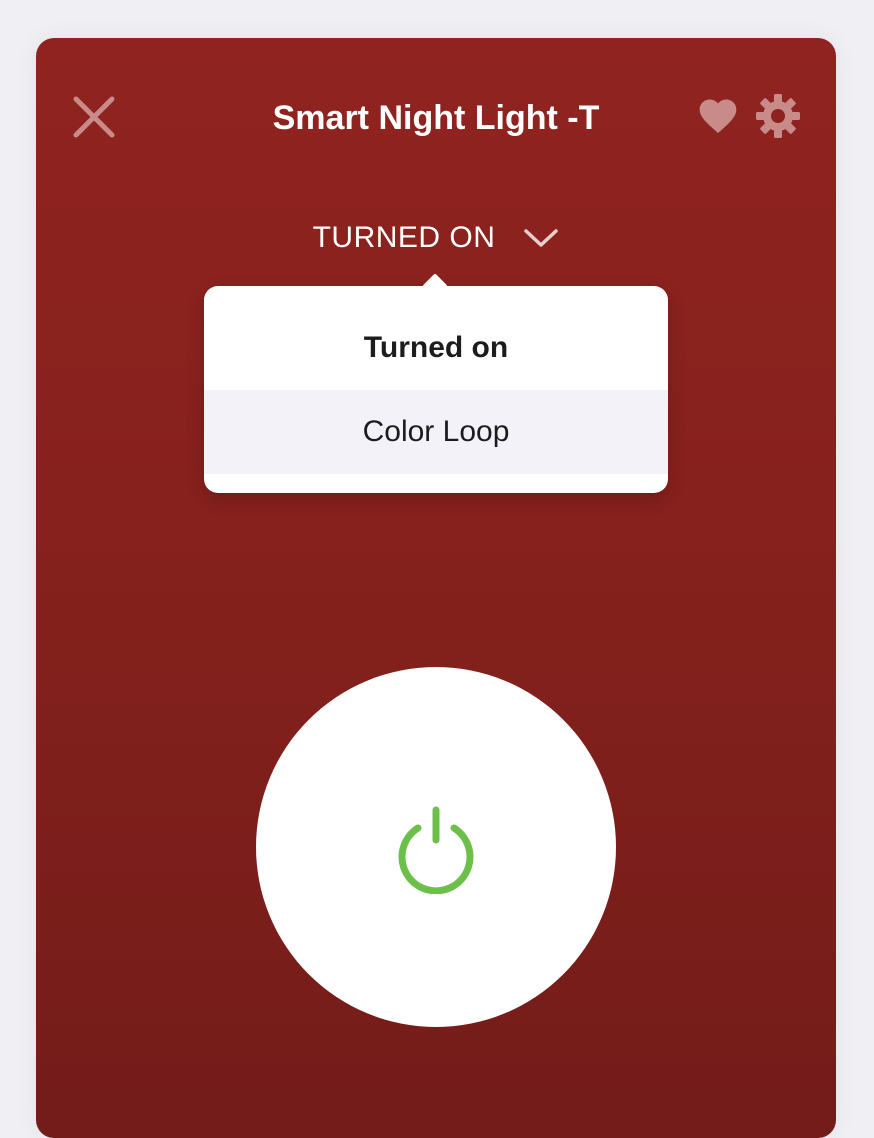  What do you see at coordinates (436, 432) in the screenshot?
I see `mode-option-color-loop: Color Loop` at bounding box center [436, 432].